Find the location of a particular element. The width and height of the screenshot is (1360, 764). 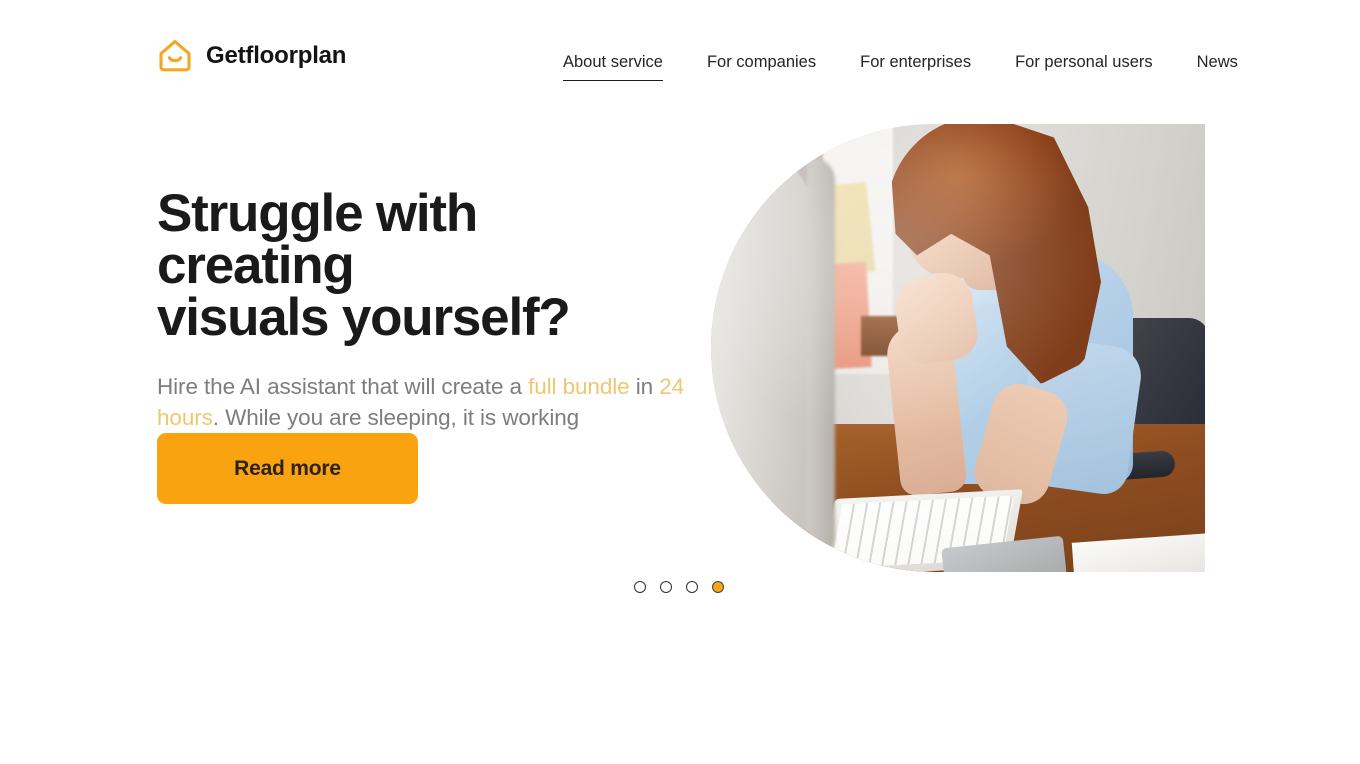

nav-item-about-service: About service is located at coordinates (613, 65).